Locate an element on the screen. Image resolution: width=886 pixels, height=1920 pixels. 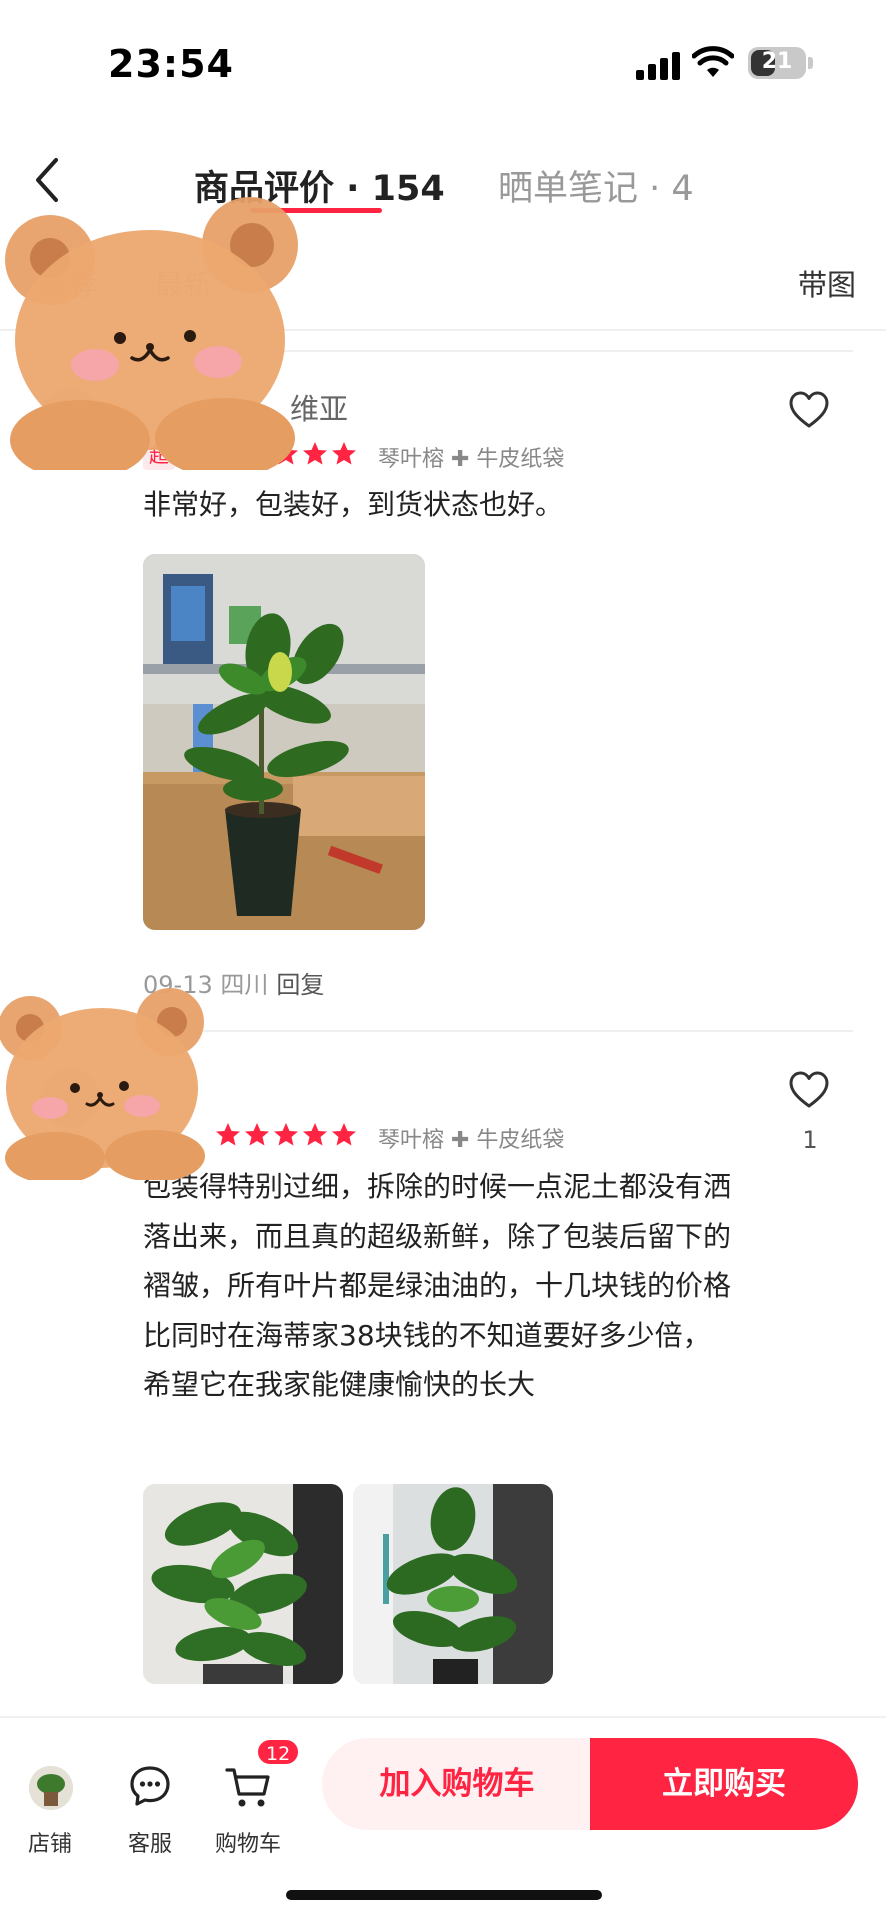
cart-count-badge: 12 is located at coordinates (278, 1752).